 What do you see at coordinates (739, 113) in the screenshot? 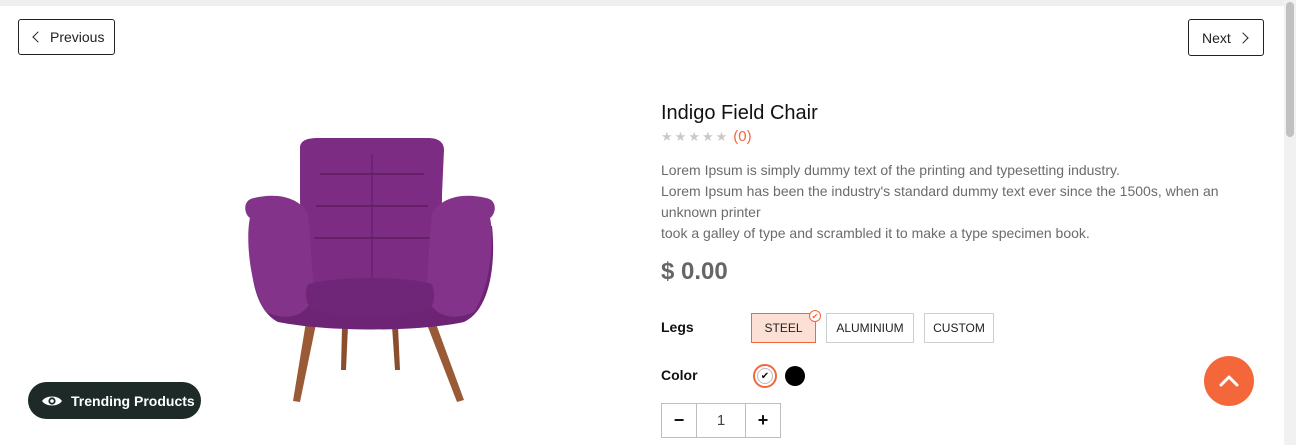
I see `product-title: Indigo Field Chair` at bounding box center [739, 113].